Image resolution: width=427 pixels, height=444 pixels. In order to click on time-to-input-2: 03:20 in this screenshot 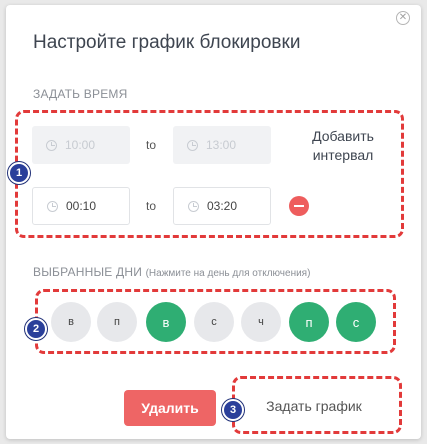, I will do `click(222, 206)`.